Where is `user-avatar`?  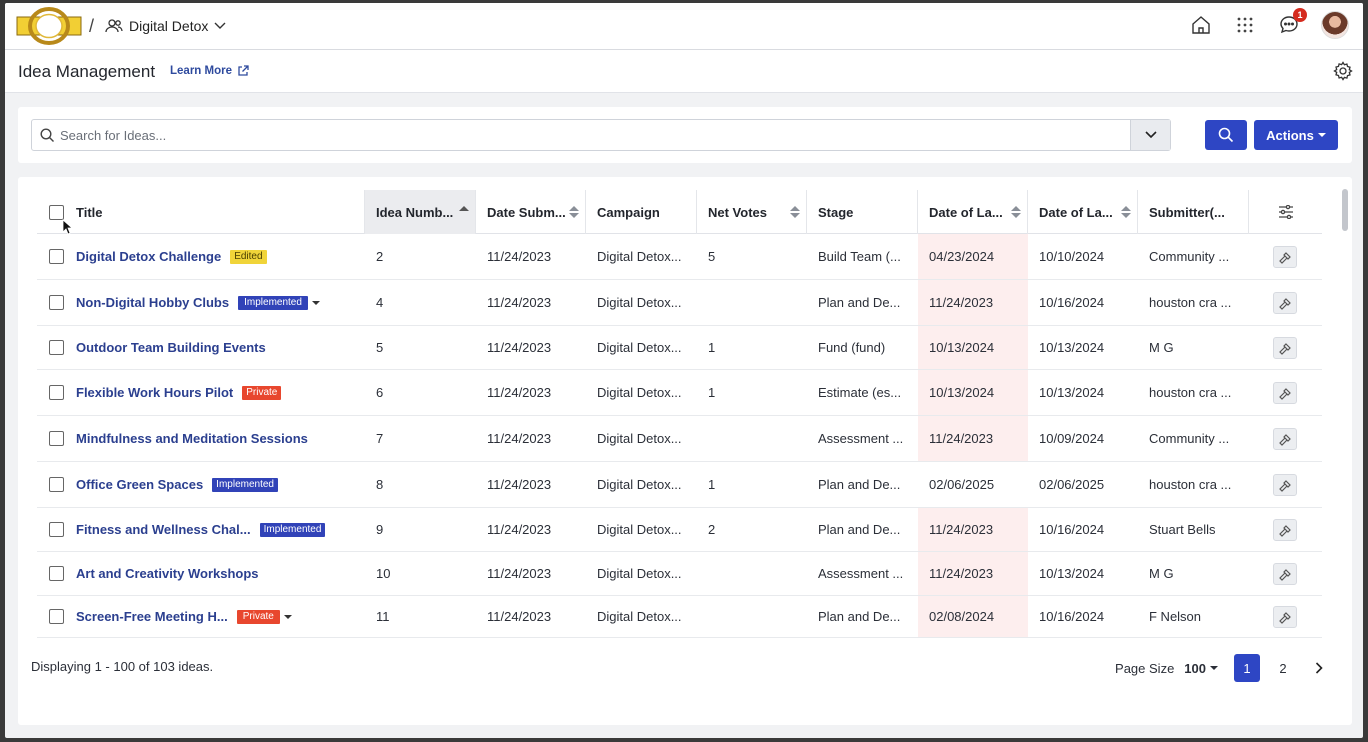
user-avatar is located at coordinates (1335, 25).